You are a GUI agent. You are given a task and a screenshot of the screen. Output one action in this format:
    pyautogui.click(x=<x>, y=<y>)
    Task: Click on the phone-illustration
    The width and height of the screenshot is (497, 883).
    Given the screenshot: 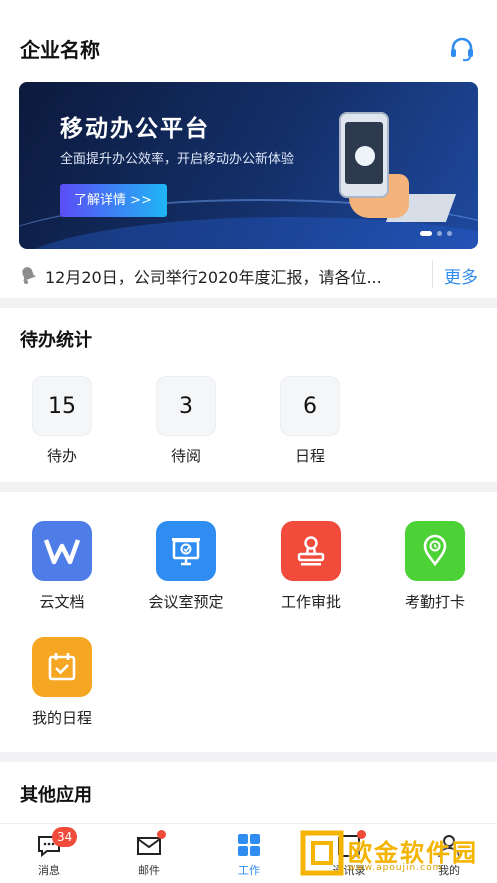 What is the action you would take?
    pyautogui.click(x=364, y=155)
    